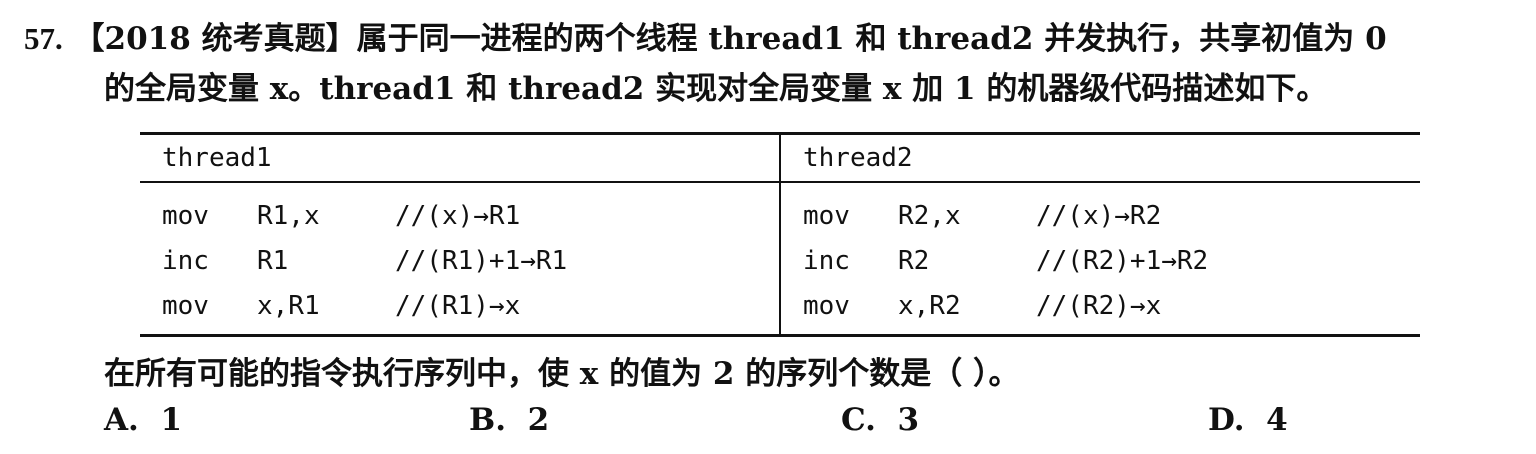 Image resolution: width=1536 pixels, height=454 pixels. What do you see at coordinates (858, 420) in the screenshot?
I see `option-label: C.` at bounding box center [858, 420].